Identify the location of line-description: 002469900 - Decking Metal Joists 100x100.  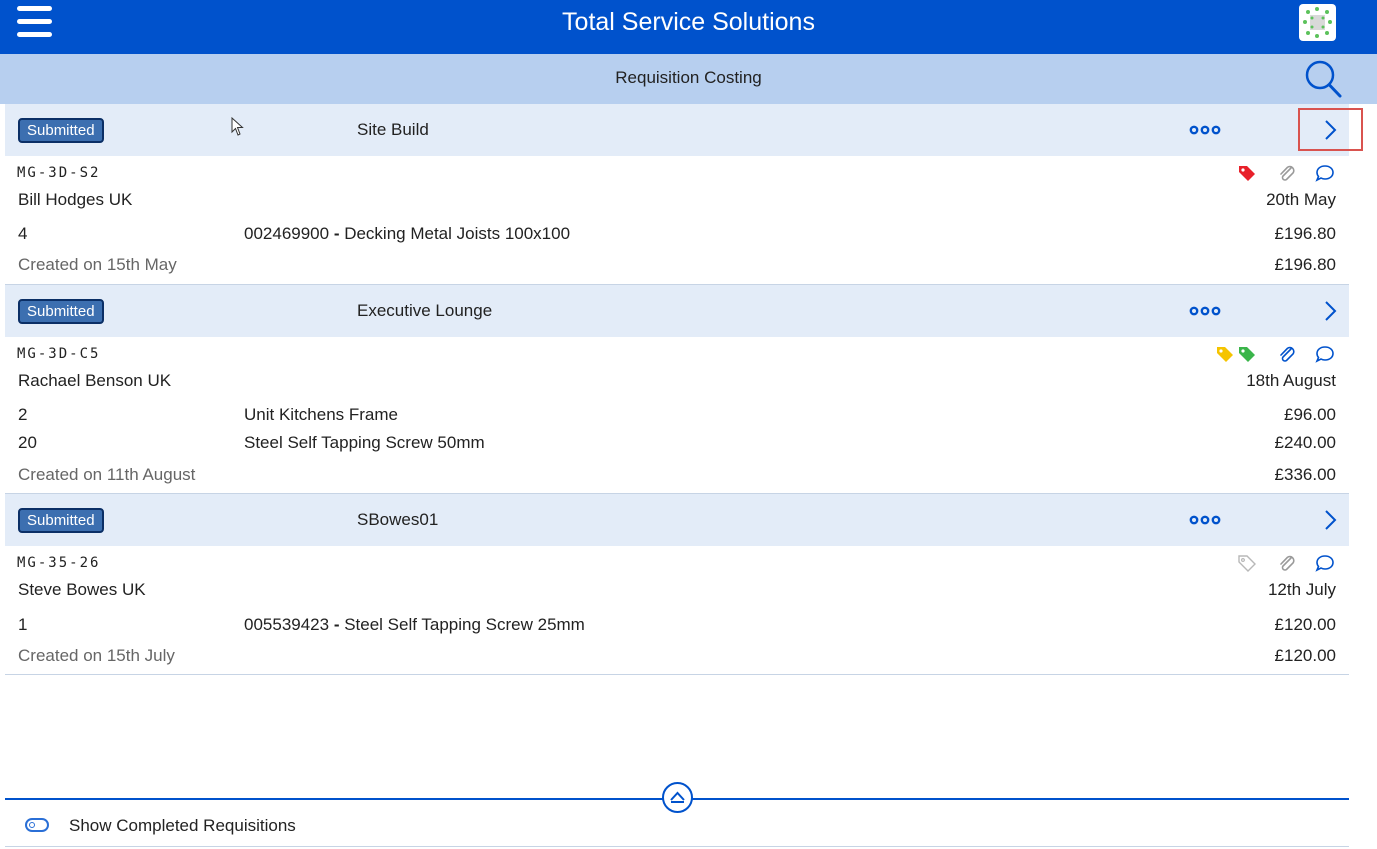
(407, 233).